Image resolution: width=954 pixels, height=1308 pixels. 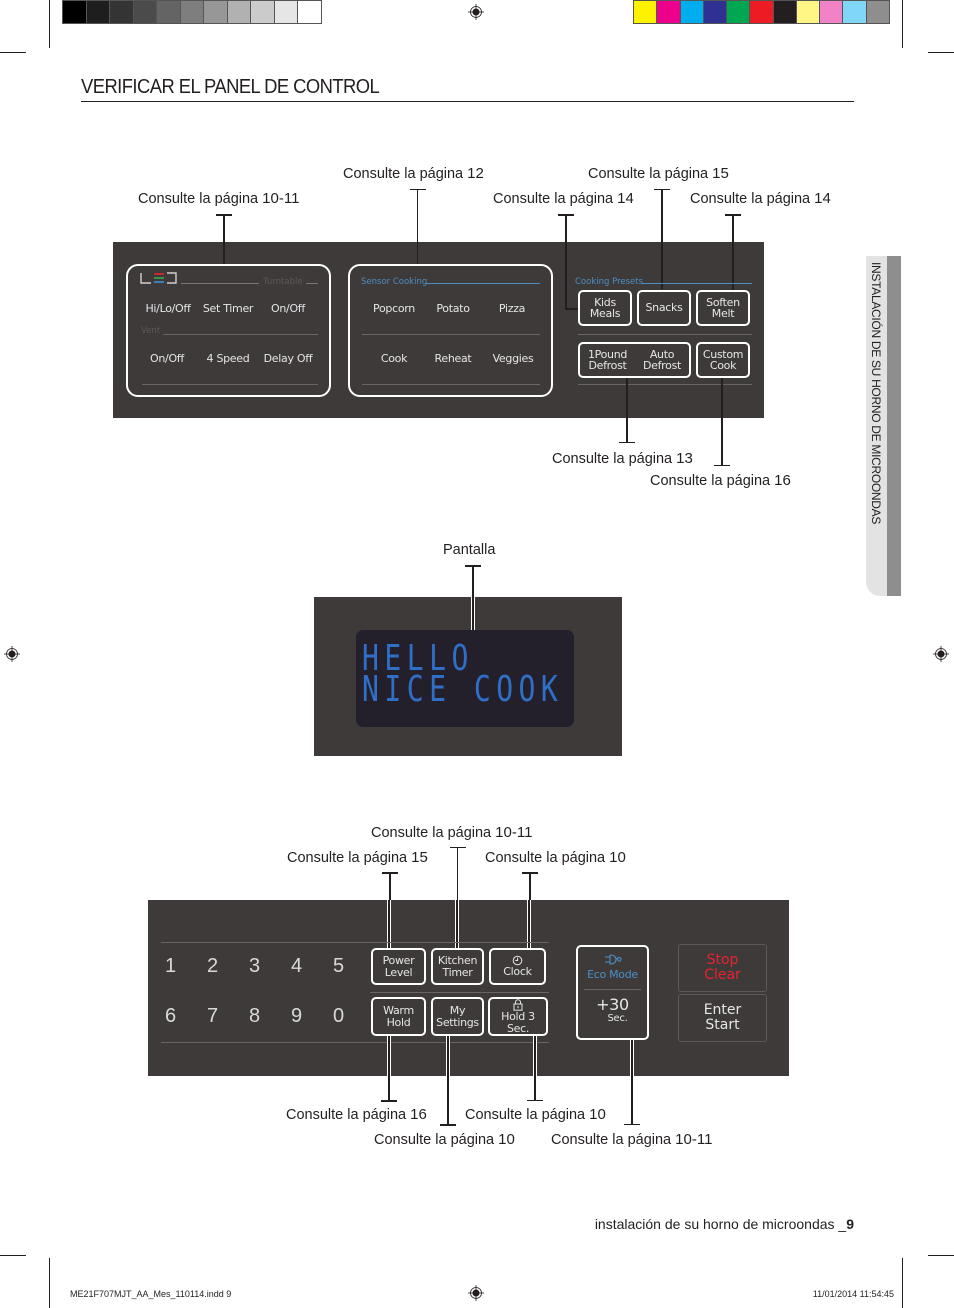 What do you see at coordinates (219, 198) in the screenshot?
I see `callout-led-group: Consulte la página 10-11` at bounding box center [219, 198].